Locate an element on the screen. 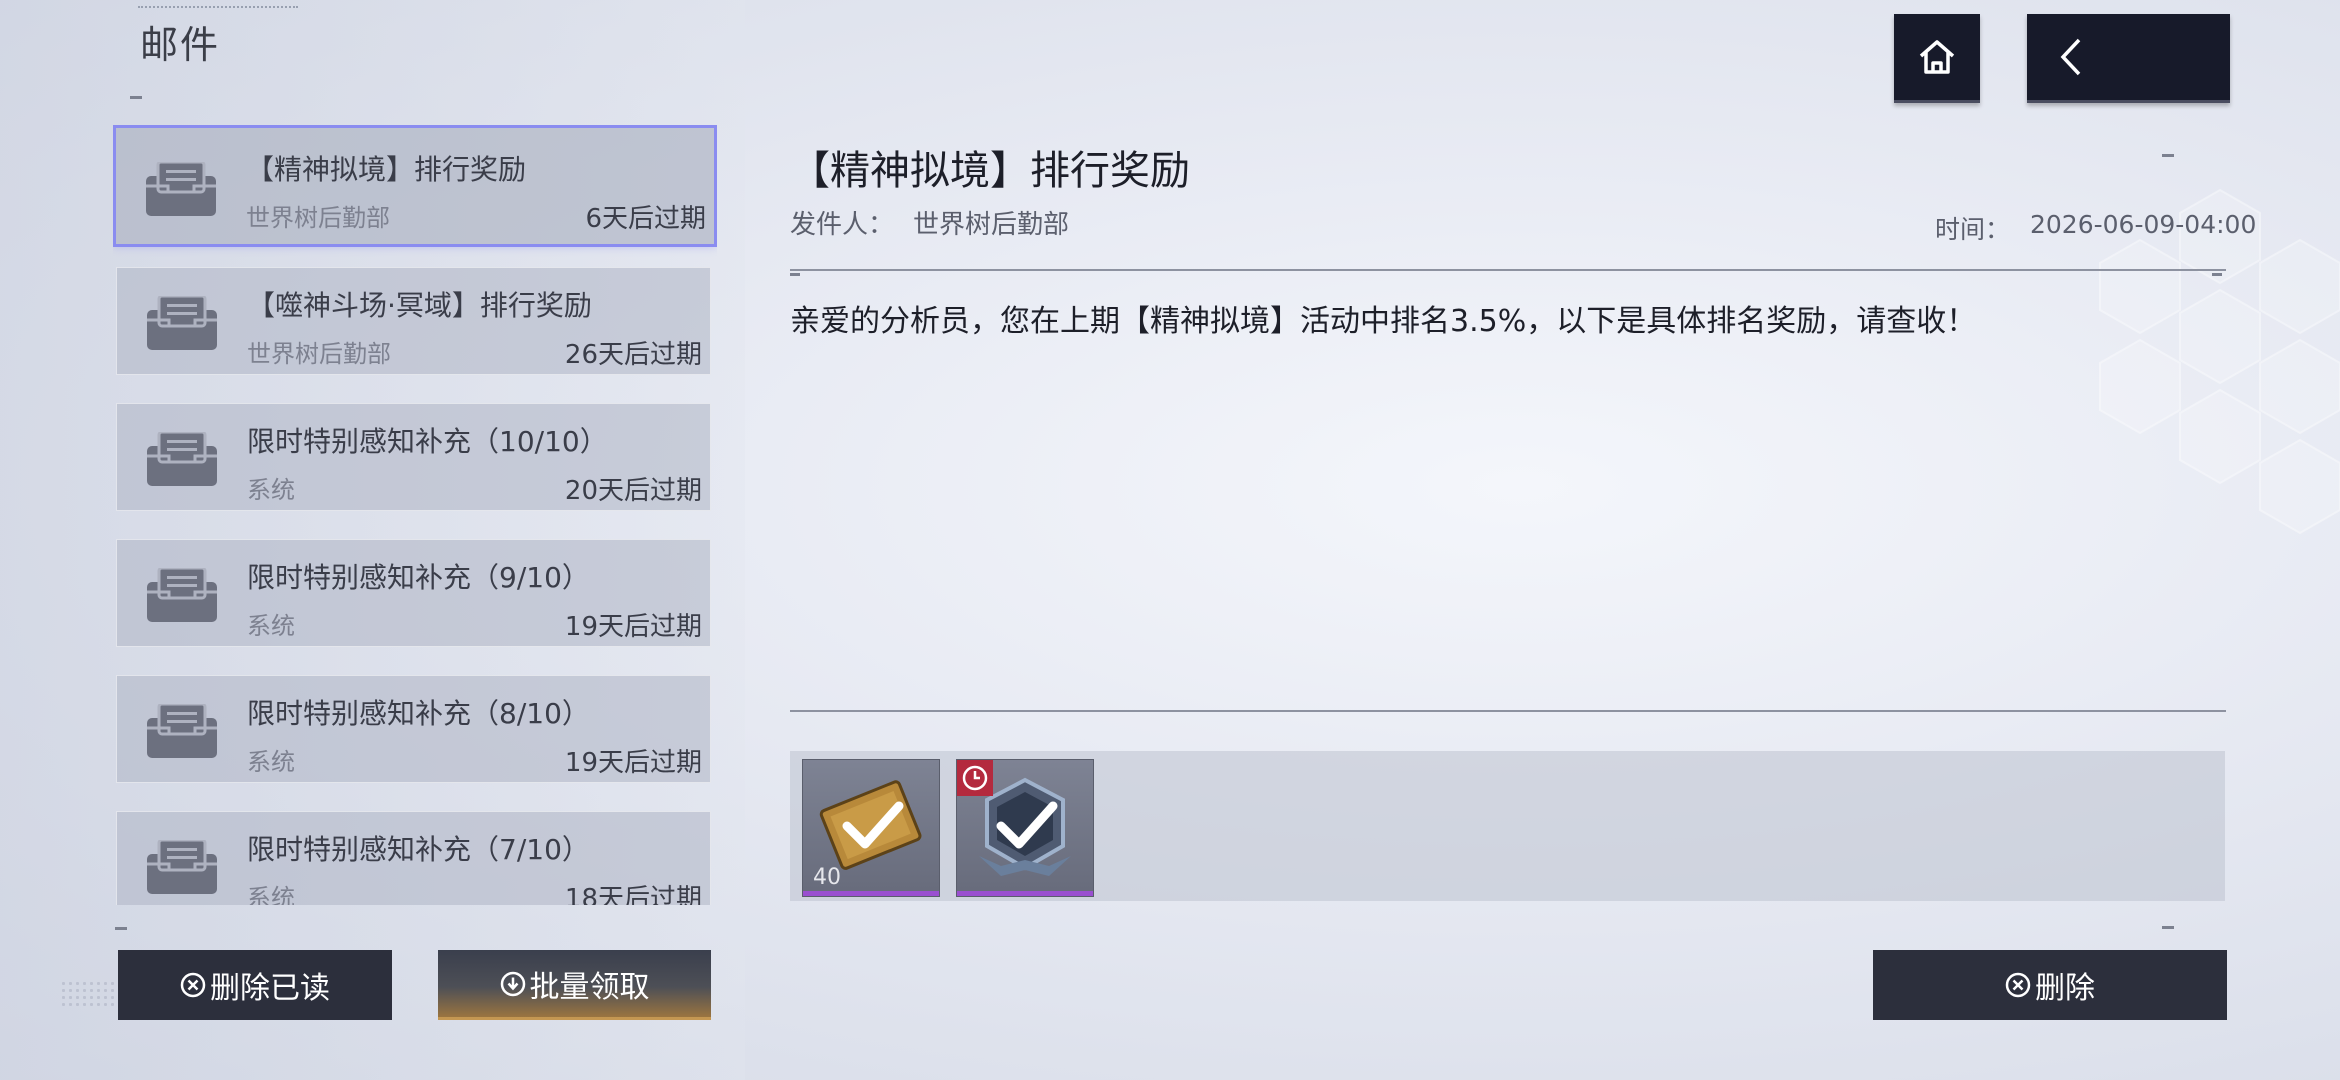  mail-item-1: 【精神拟境】排行奖励 世界树后勤部 6天后过期 is located at coordinates (415, 186).